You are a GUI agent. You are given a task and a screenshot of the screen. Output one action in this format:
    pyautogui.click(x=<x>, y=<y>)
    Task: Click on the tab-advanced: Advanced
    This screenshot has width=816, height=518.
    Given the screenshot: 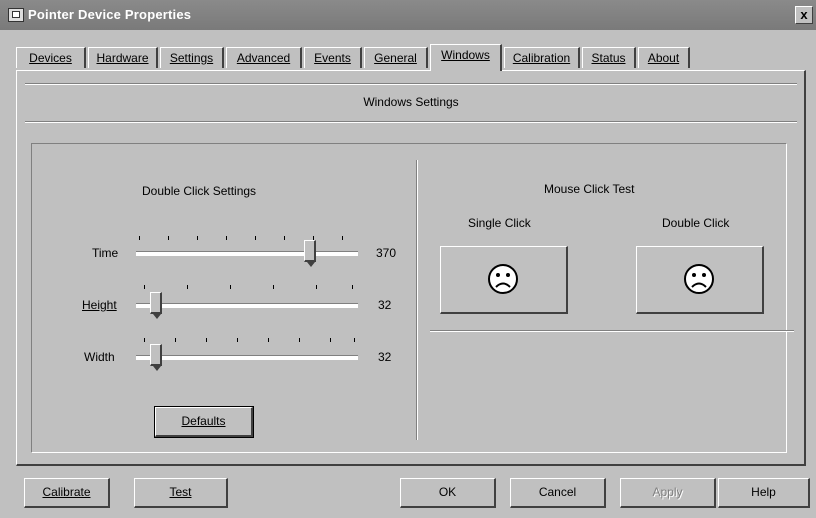 What is the action you would take?
    pyautogui.click(x=264, y=57)
    